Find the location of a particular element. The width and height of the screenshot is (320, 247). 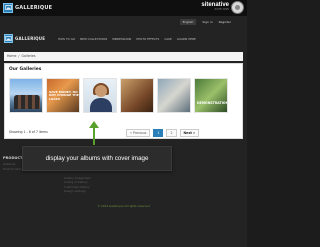

nav-item: IMPRESSIONS is located at coordinates (121, 39).